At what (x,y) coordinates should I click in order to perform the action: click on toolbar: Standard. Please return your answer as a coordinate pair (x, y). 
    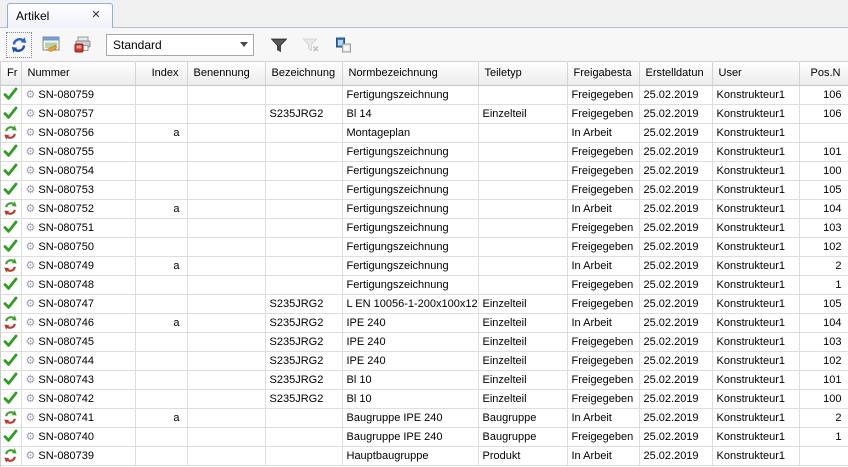
    Looking at the image, I should click on (424, 45).